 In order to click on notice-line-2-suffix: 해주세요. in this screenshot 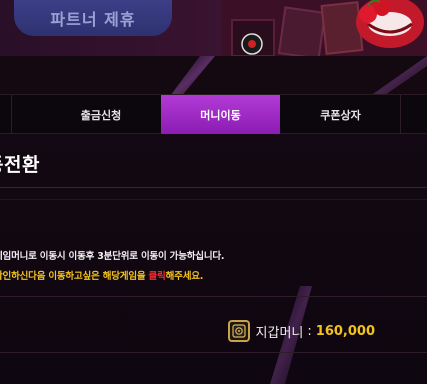, I will do `click(184, 276)`.